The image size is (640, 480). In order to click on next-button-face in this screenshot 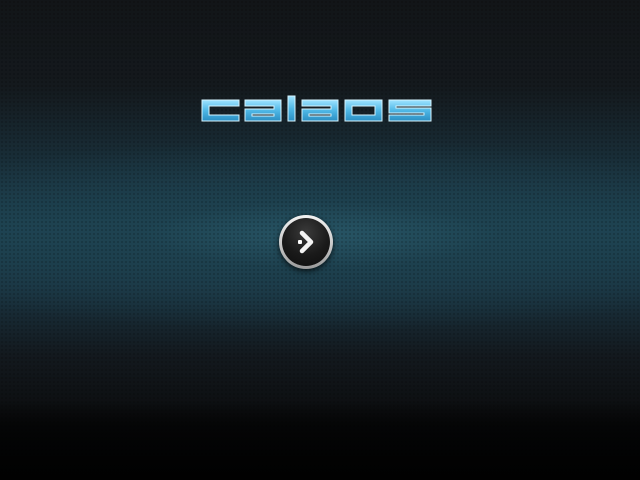, I will do `click(306, 242)`.